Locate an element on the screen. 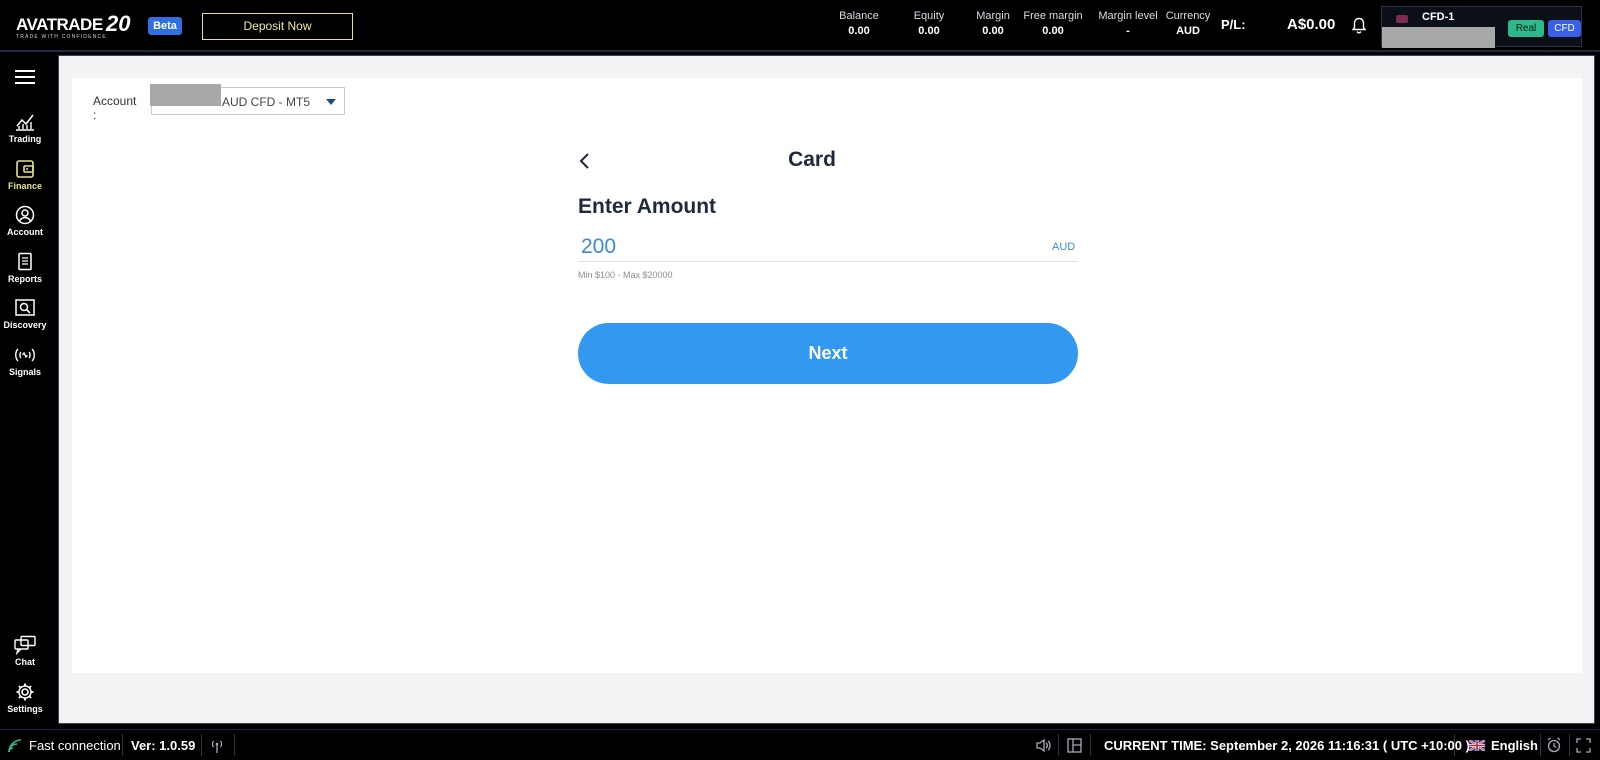 The height and width of the screenshot is (760, 1600). connection-status: Fast connection is located at coordinates (75, 745).